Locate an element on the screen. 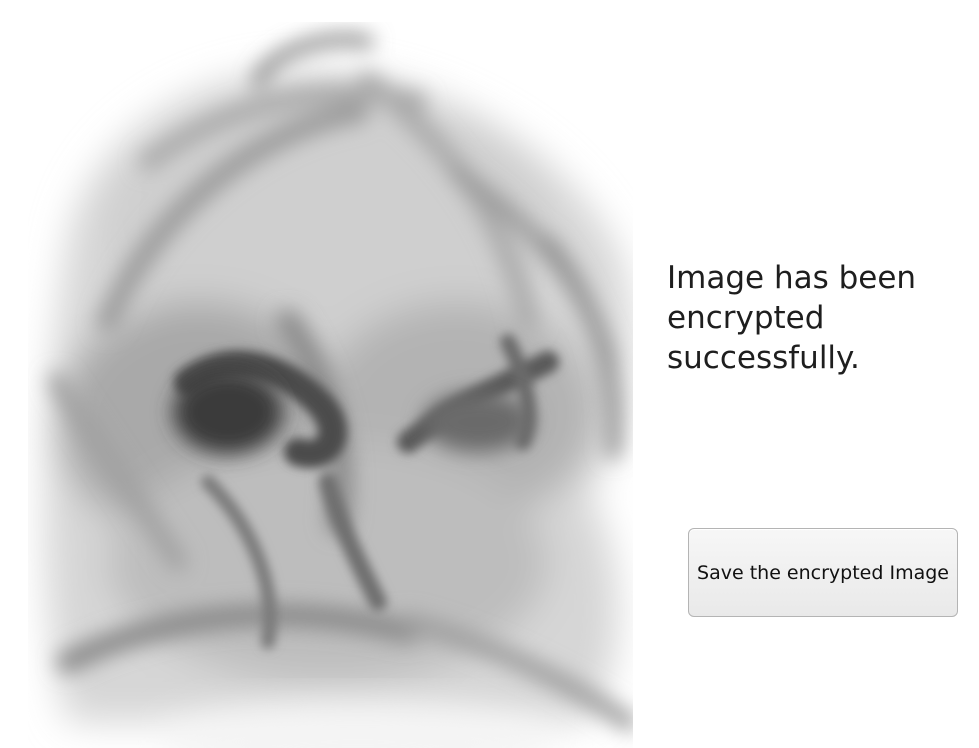 Image resolution: width=979 pixels, height=748 pixels. save-encrypted-image-button: Save the encrypted Image is located at coordinates (823, 572).